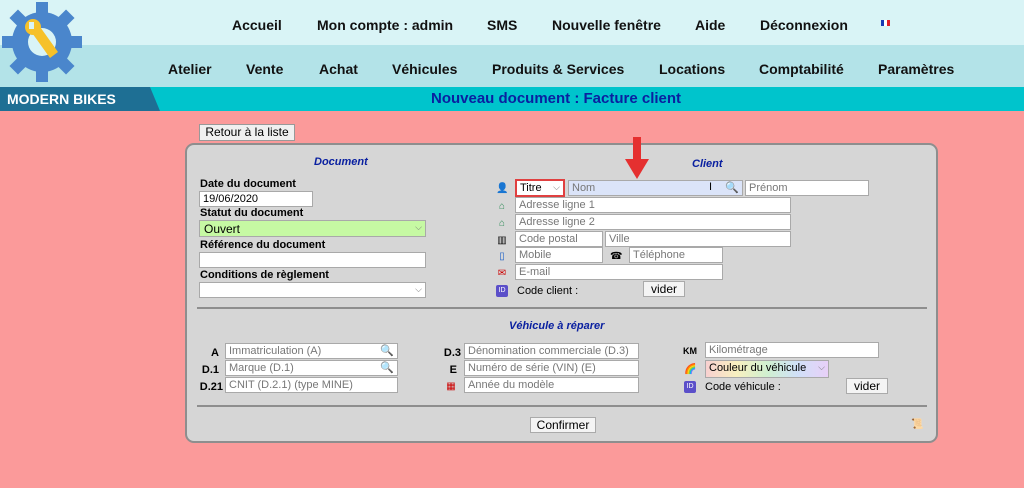 Image resolution: width=1024 pixels, height=488 pixels. Describe the element at coordinates (311, 368) in the screenshot. I see `marque-field: Marque (D.1) 🔍` at that location.